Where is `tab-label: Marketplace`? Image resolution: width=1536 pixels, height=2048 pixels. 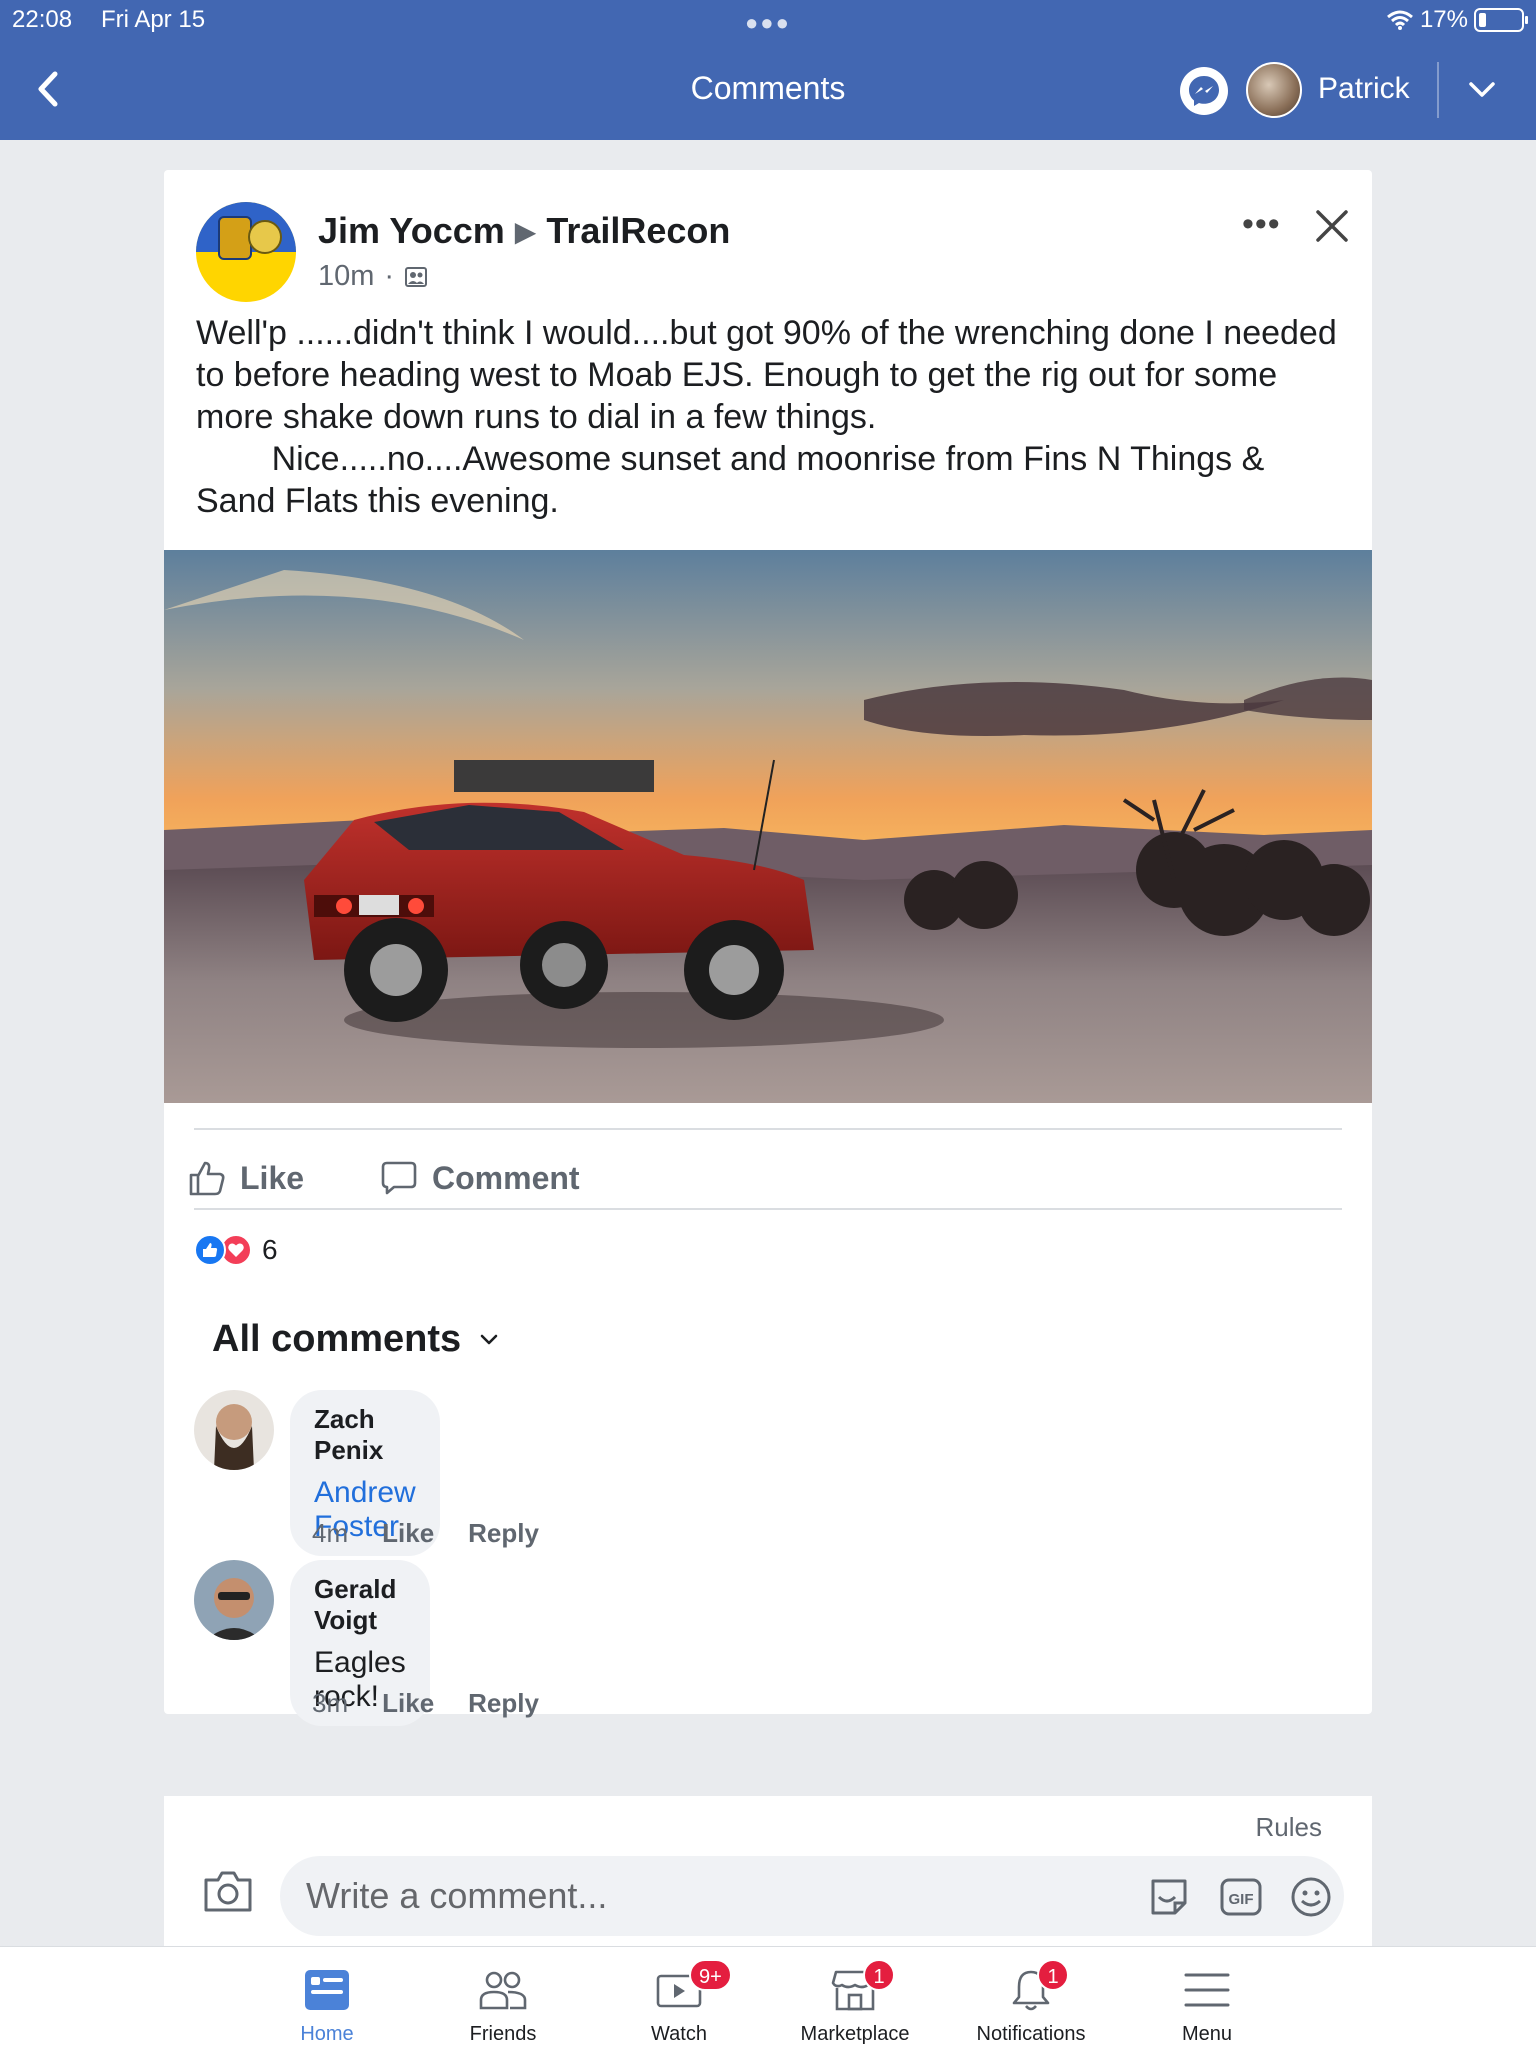
tab-label: Marketplace is located at coordinates (855, 2034).